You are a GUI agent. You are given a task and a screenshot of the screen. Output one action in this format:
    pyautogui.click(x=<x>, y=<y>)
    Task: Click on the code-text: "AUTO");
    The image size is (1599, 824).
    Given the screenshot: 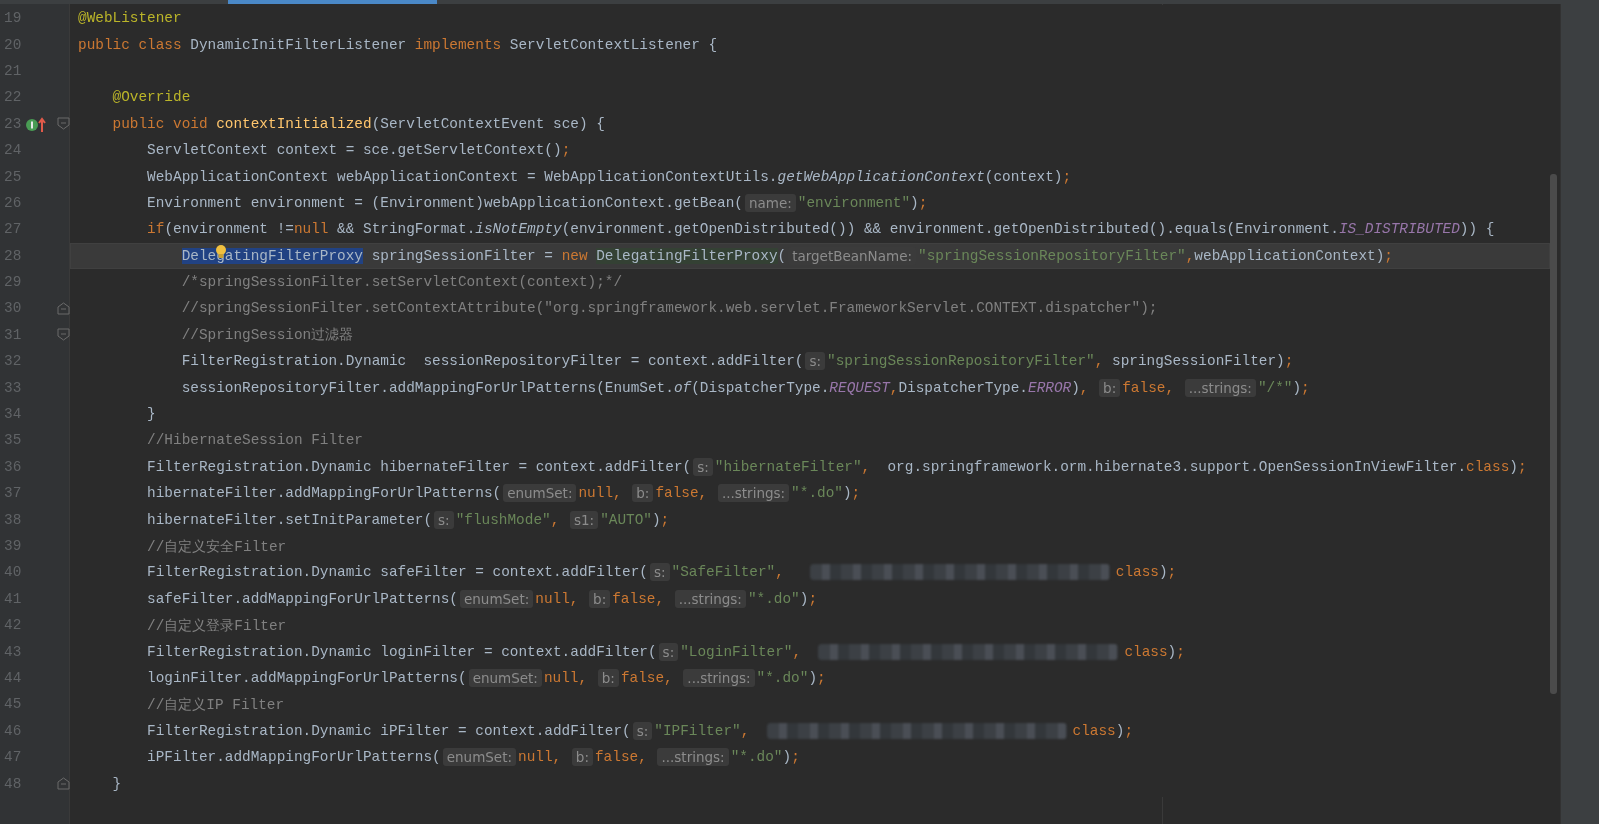 What is the action you would take?
    pyautogui.click(x=635, y=519)
    